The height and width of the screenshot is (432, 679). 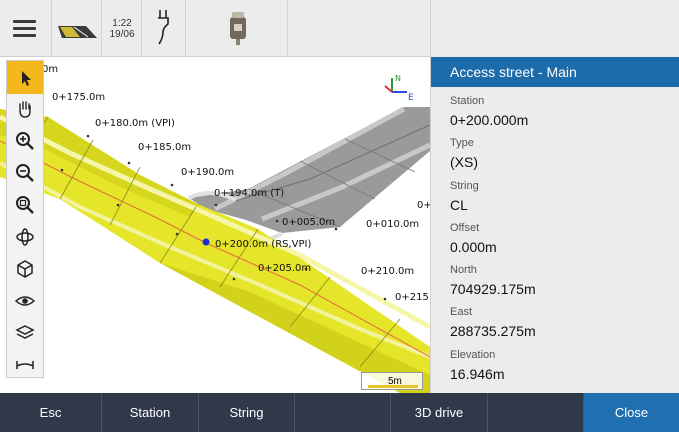 I want to click on north-field: North 704929.175m, so click(x=560, y=280).